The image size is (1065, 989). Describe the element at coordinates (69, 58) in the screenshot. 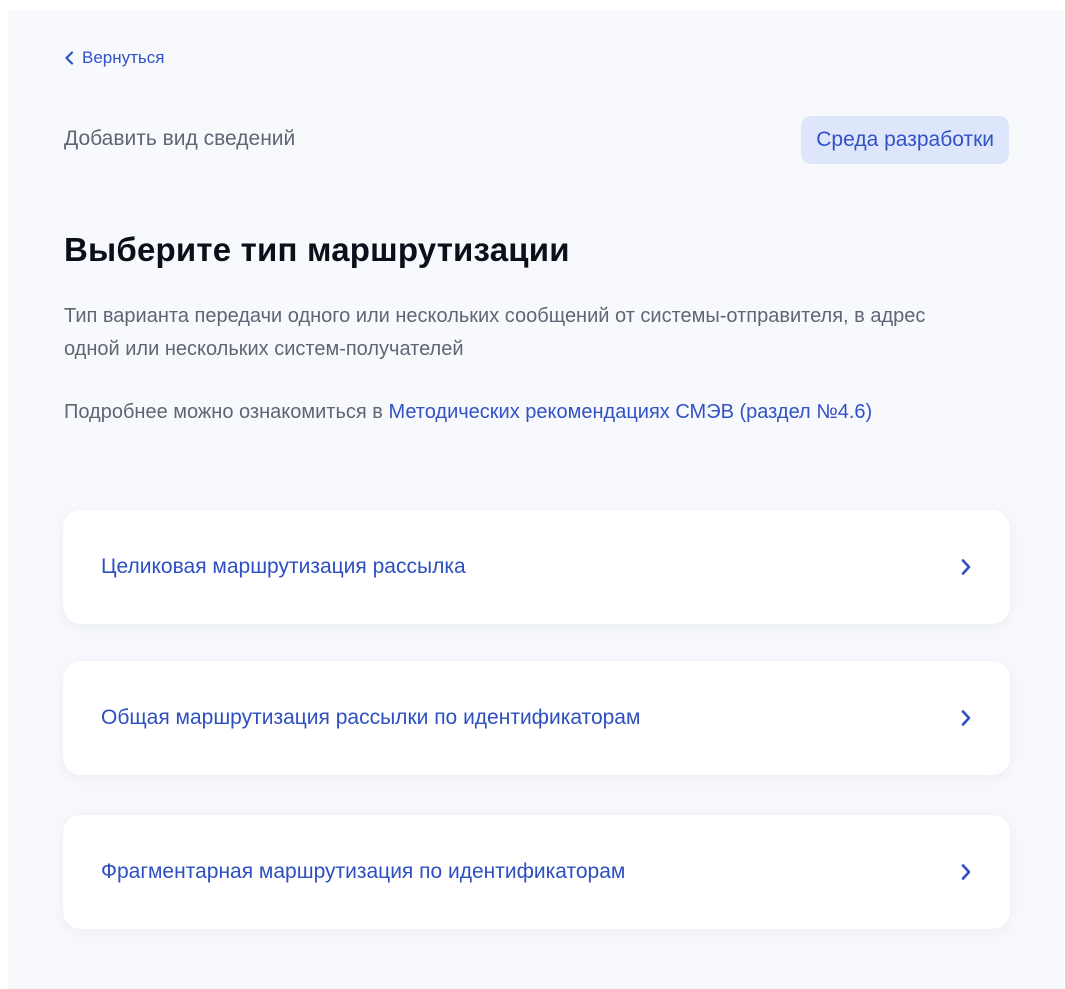

I see `chevron-left-icon` at that location.